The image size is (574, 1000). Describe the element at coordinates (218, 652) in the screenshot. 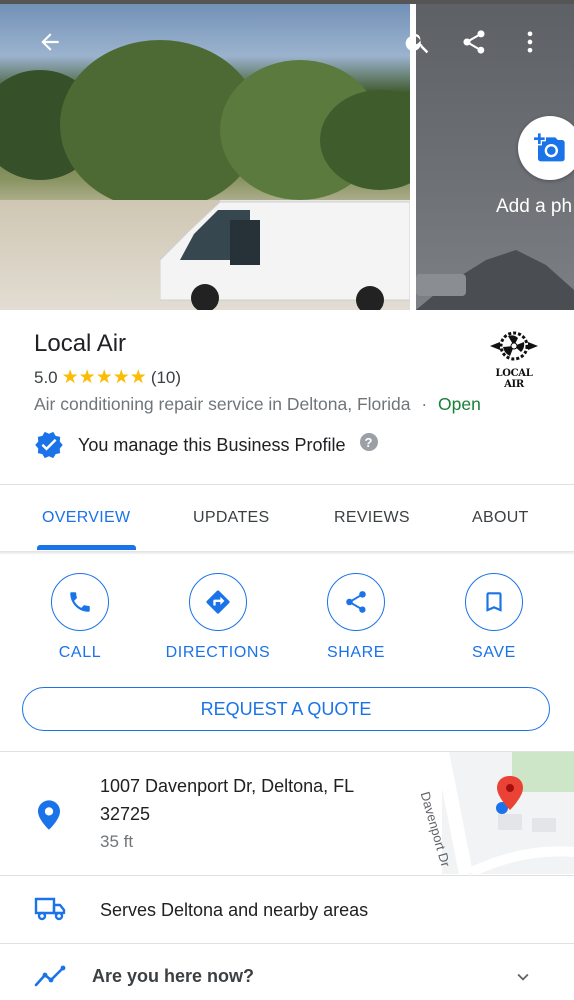

I see `directions-label: DIRECTIONS` at that location.